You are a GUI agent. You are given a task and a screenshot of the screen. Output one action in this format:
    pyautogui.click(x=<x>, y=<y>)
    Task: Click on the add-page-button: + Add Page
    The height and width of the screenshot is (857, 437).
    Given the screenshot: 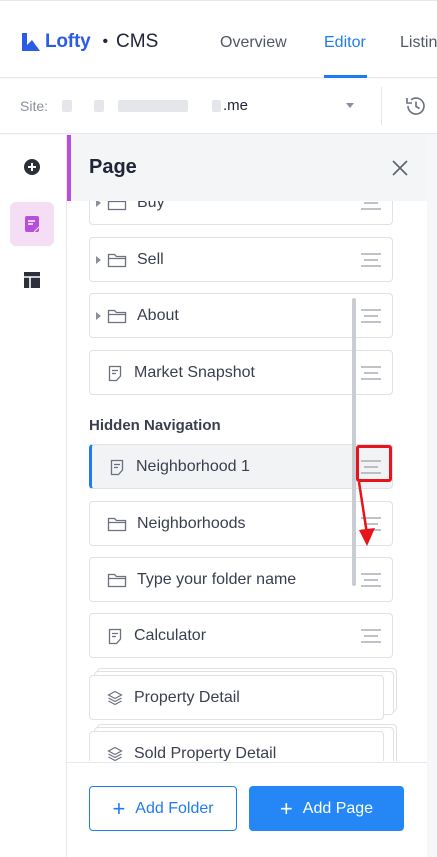 What is the action you would take?
    pyautogui.click(x=326, y=808)
    